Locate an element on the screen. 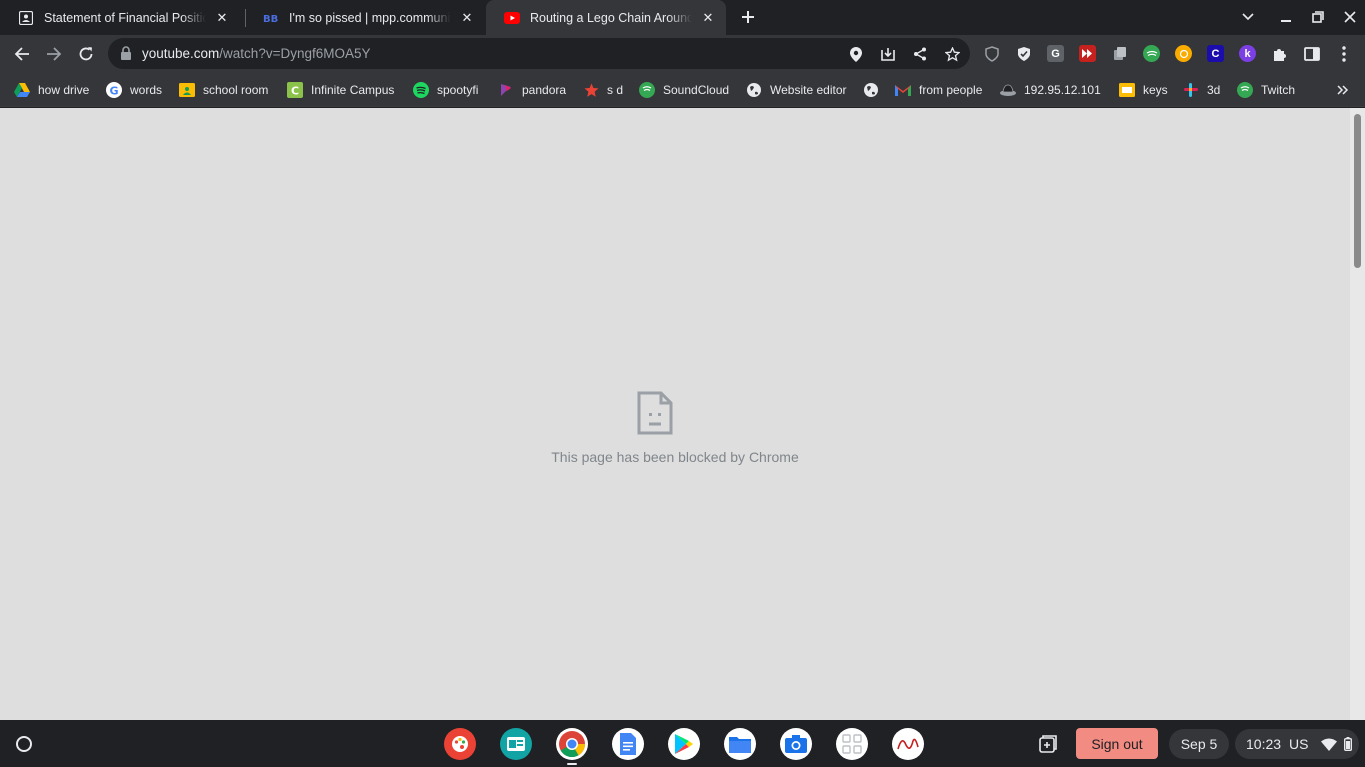 This screenshot has height=767, width=1365. gmail-icon is located at coordinates (903, 90).